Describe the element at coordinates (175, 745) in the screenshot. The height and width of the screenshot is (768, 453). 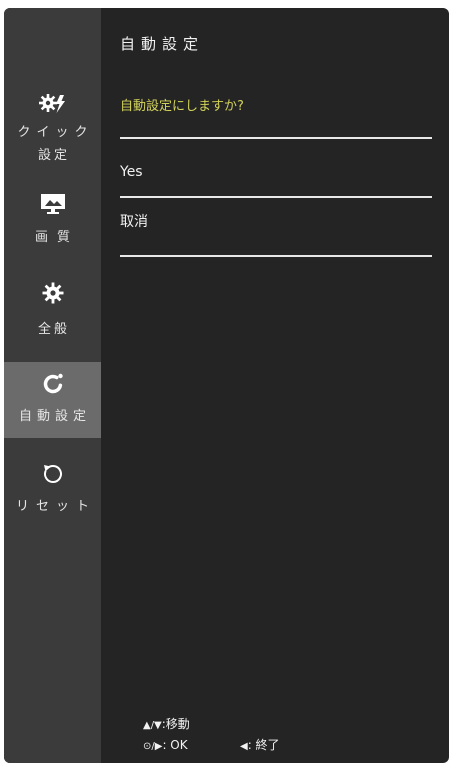
I see `hint-text: : OK` at that location.